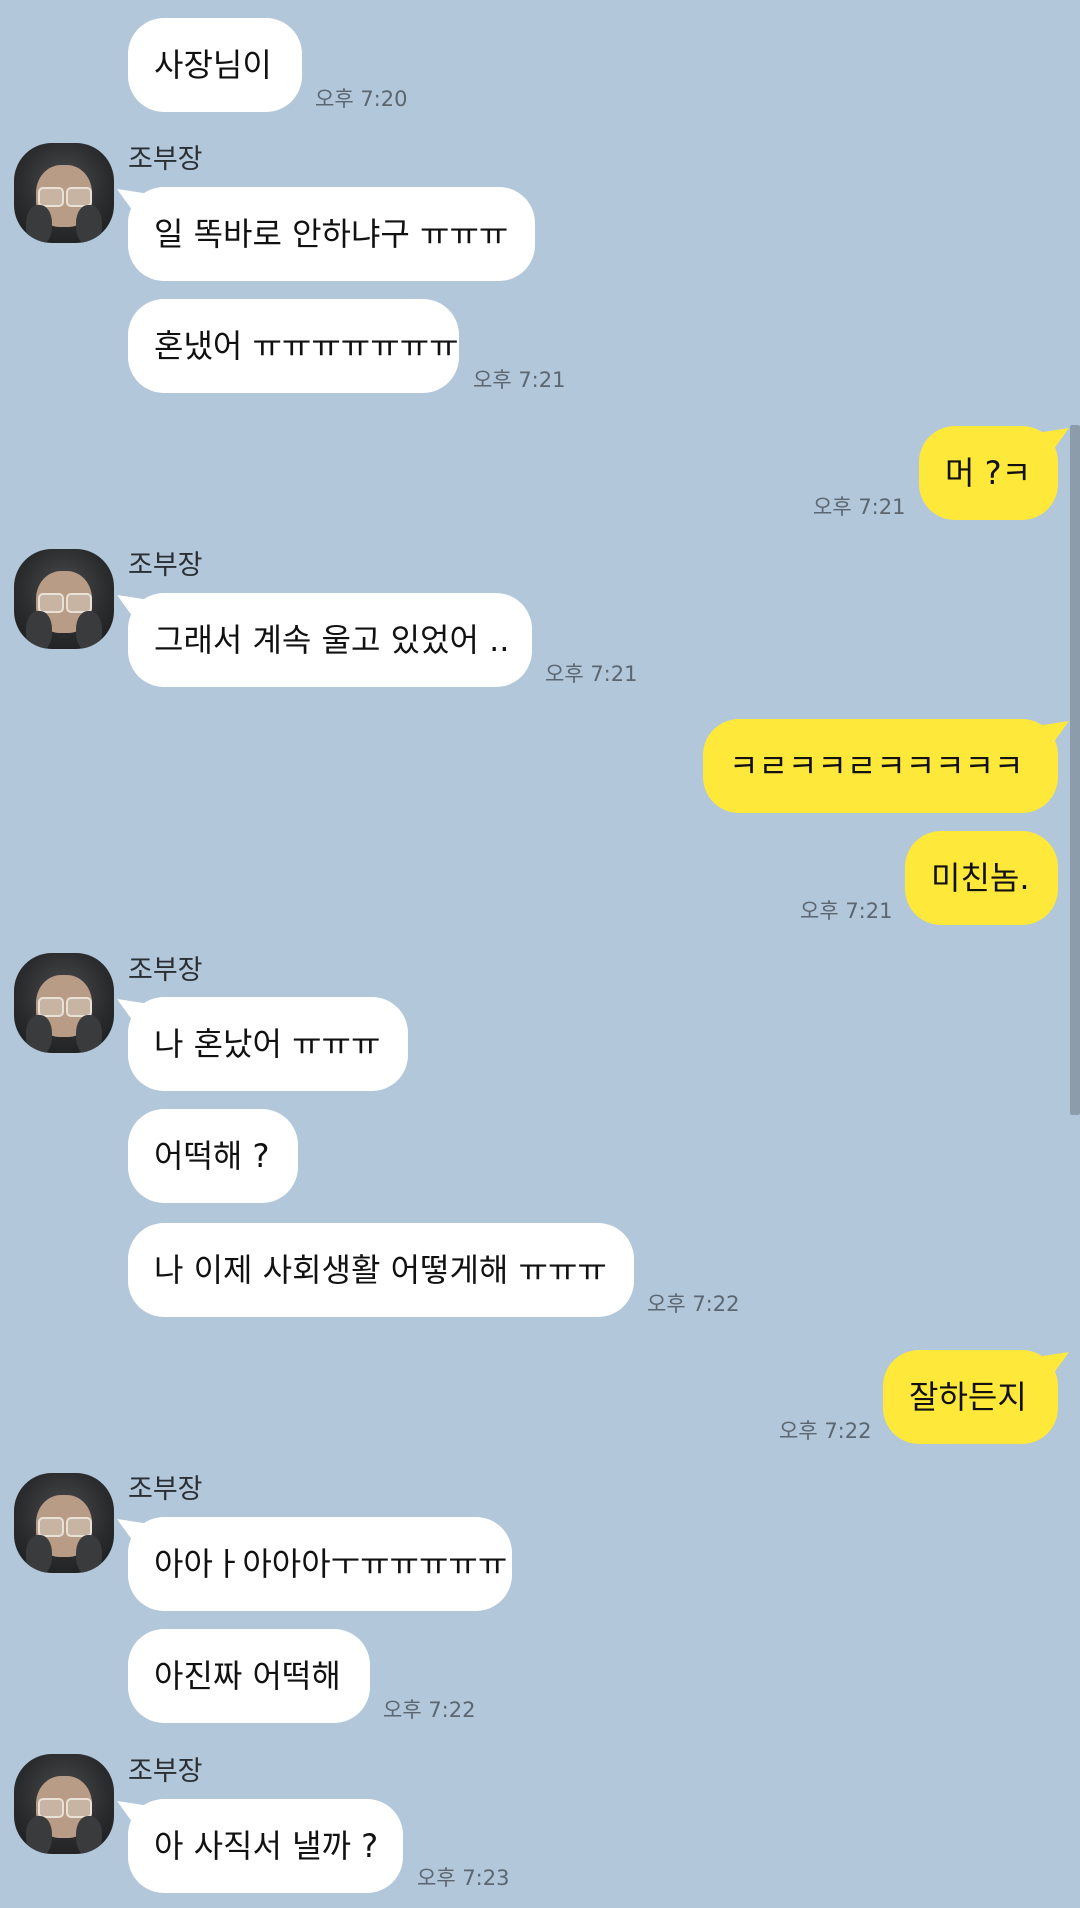 The height and width of the screenshot is (1908, 1080). Describe the element at coordinates (331, 1564) in the screenshot. I see `message-text: 아아ㅏ아아아ㅜㅠㅠㅠㅠㅠ` at that location.